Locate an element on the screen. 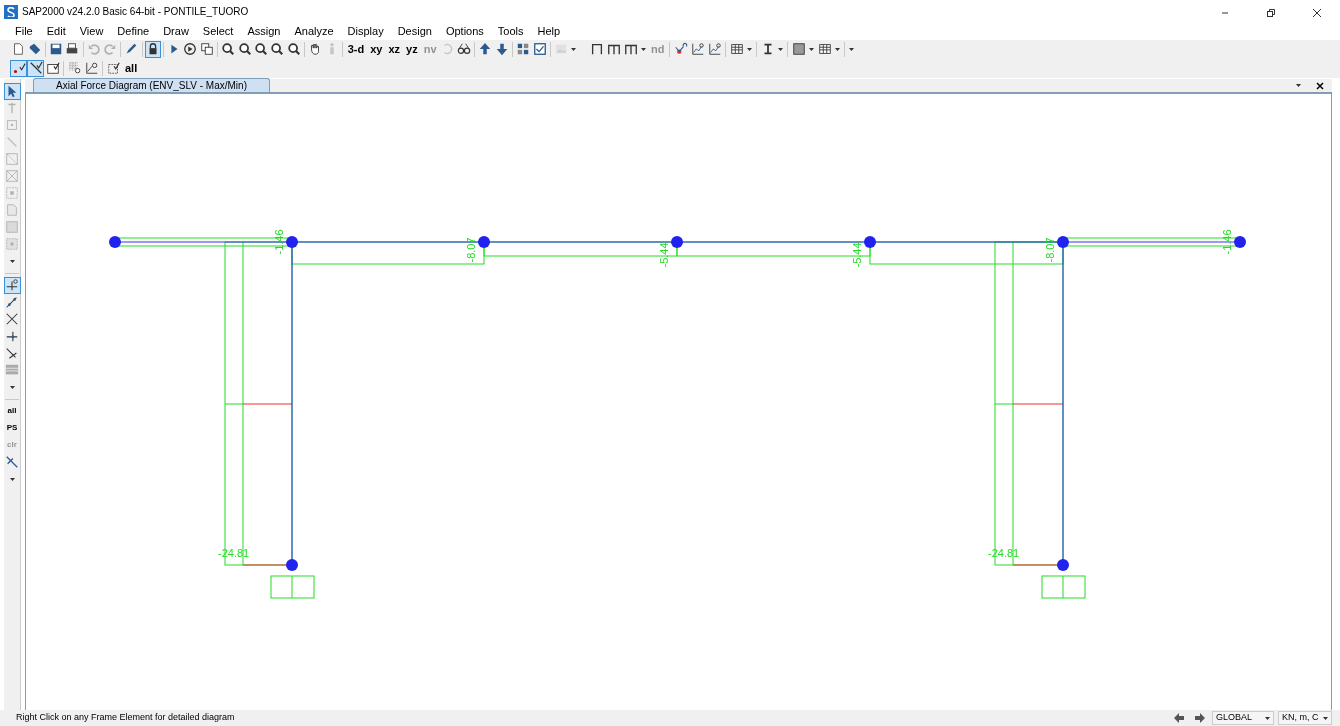 Image resolution: width=1340 pixels, height=726 pixels. windows-icon is located at coordinates (206, 49).